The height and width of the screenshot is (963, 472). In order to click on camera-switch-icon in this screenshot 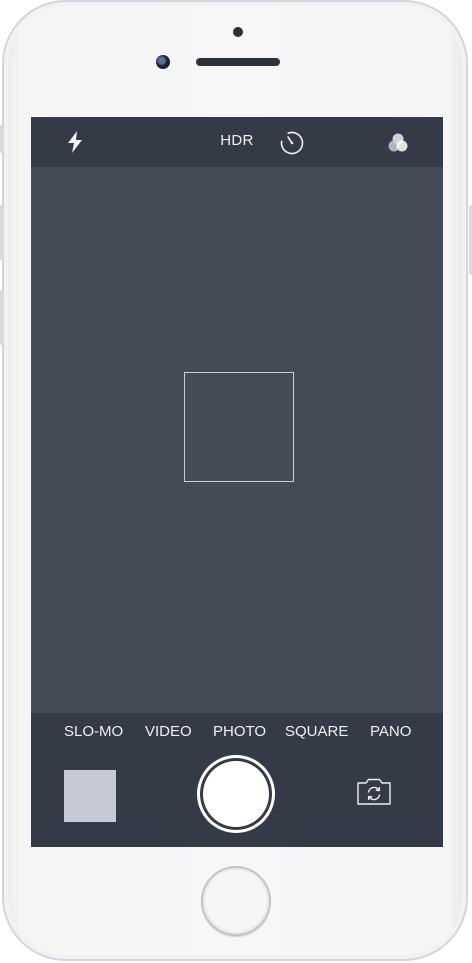, I will do `click(374, 792)`.